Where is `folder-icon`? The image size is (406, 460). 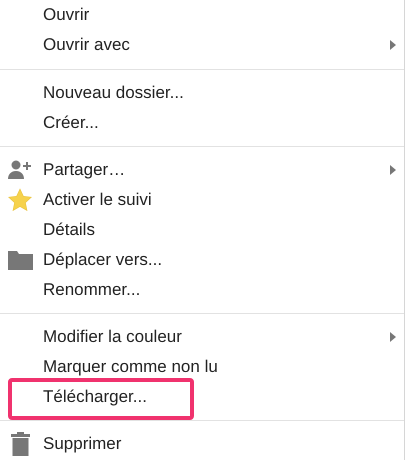
folder-icon is located at coordinates (20, 260).